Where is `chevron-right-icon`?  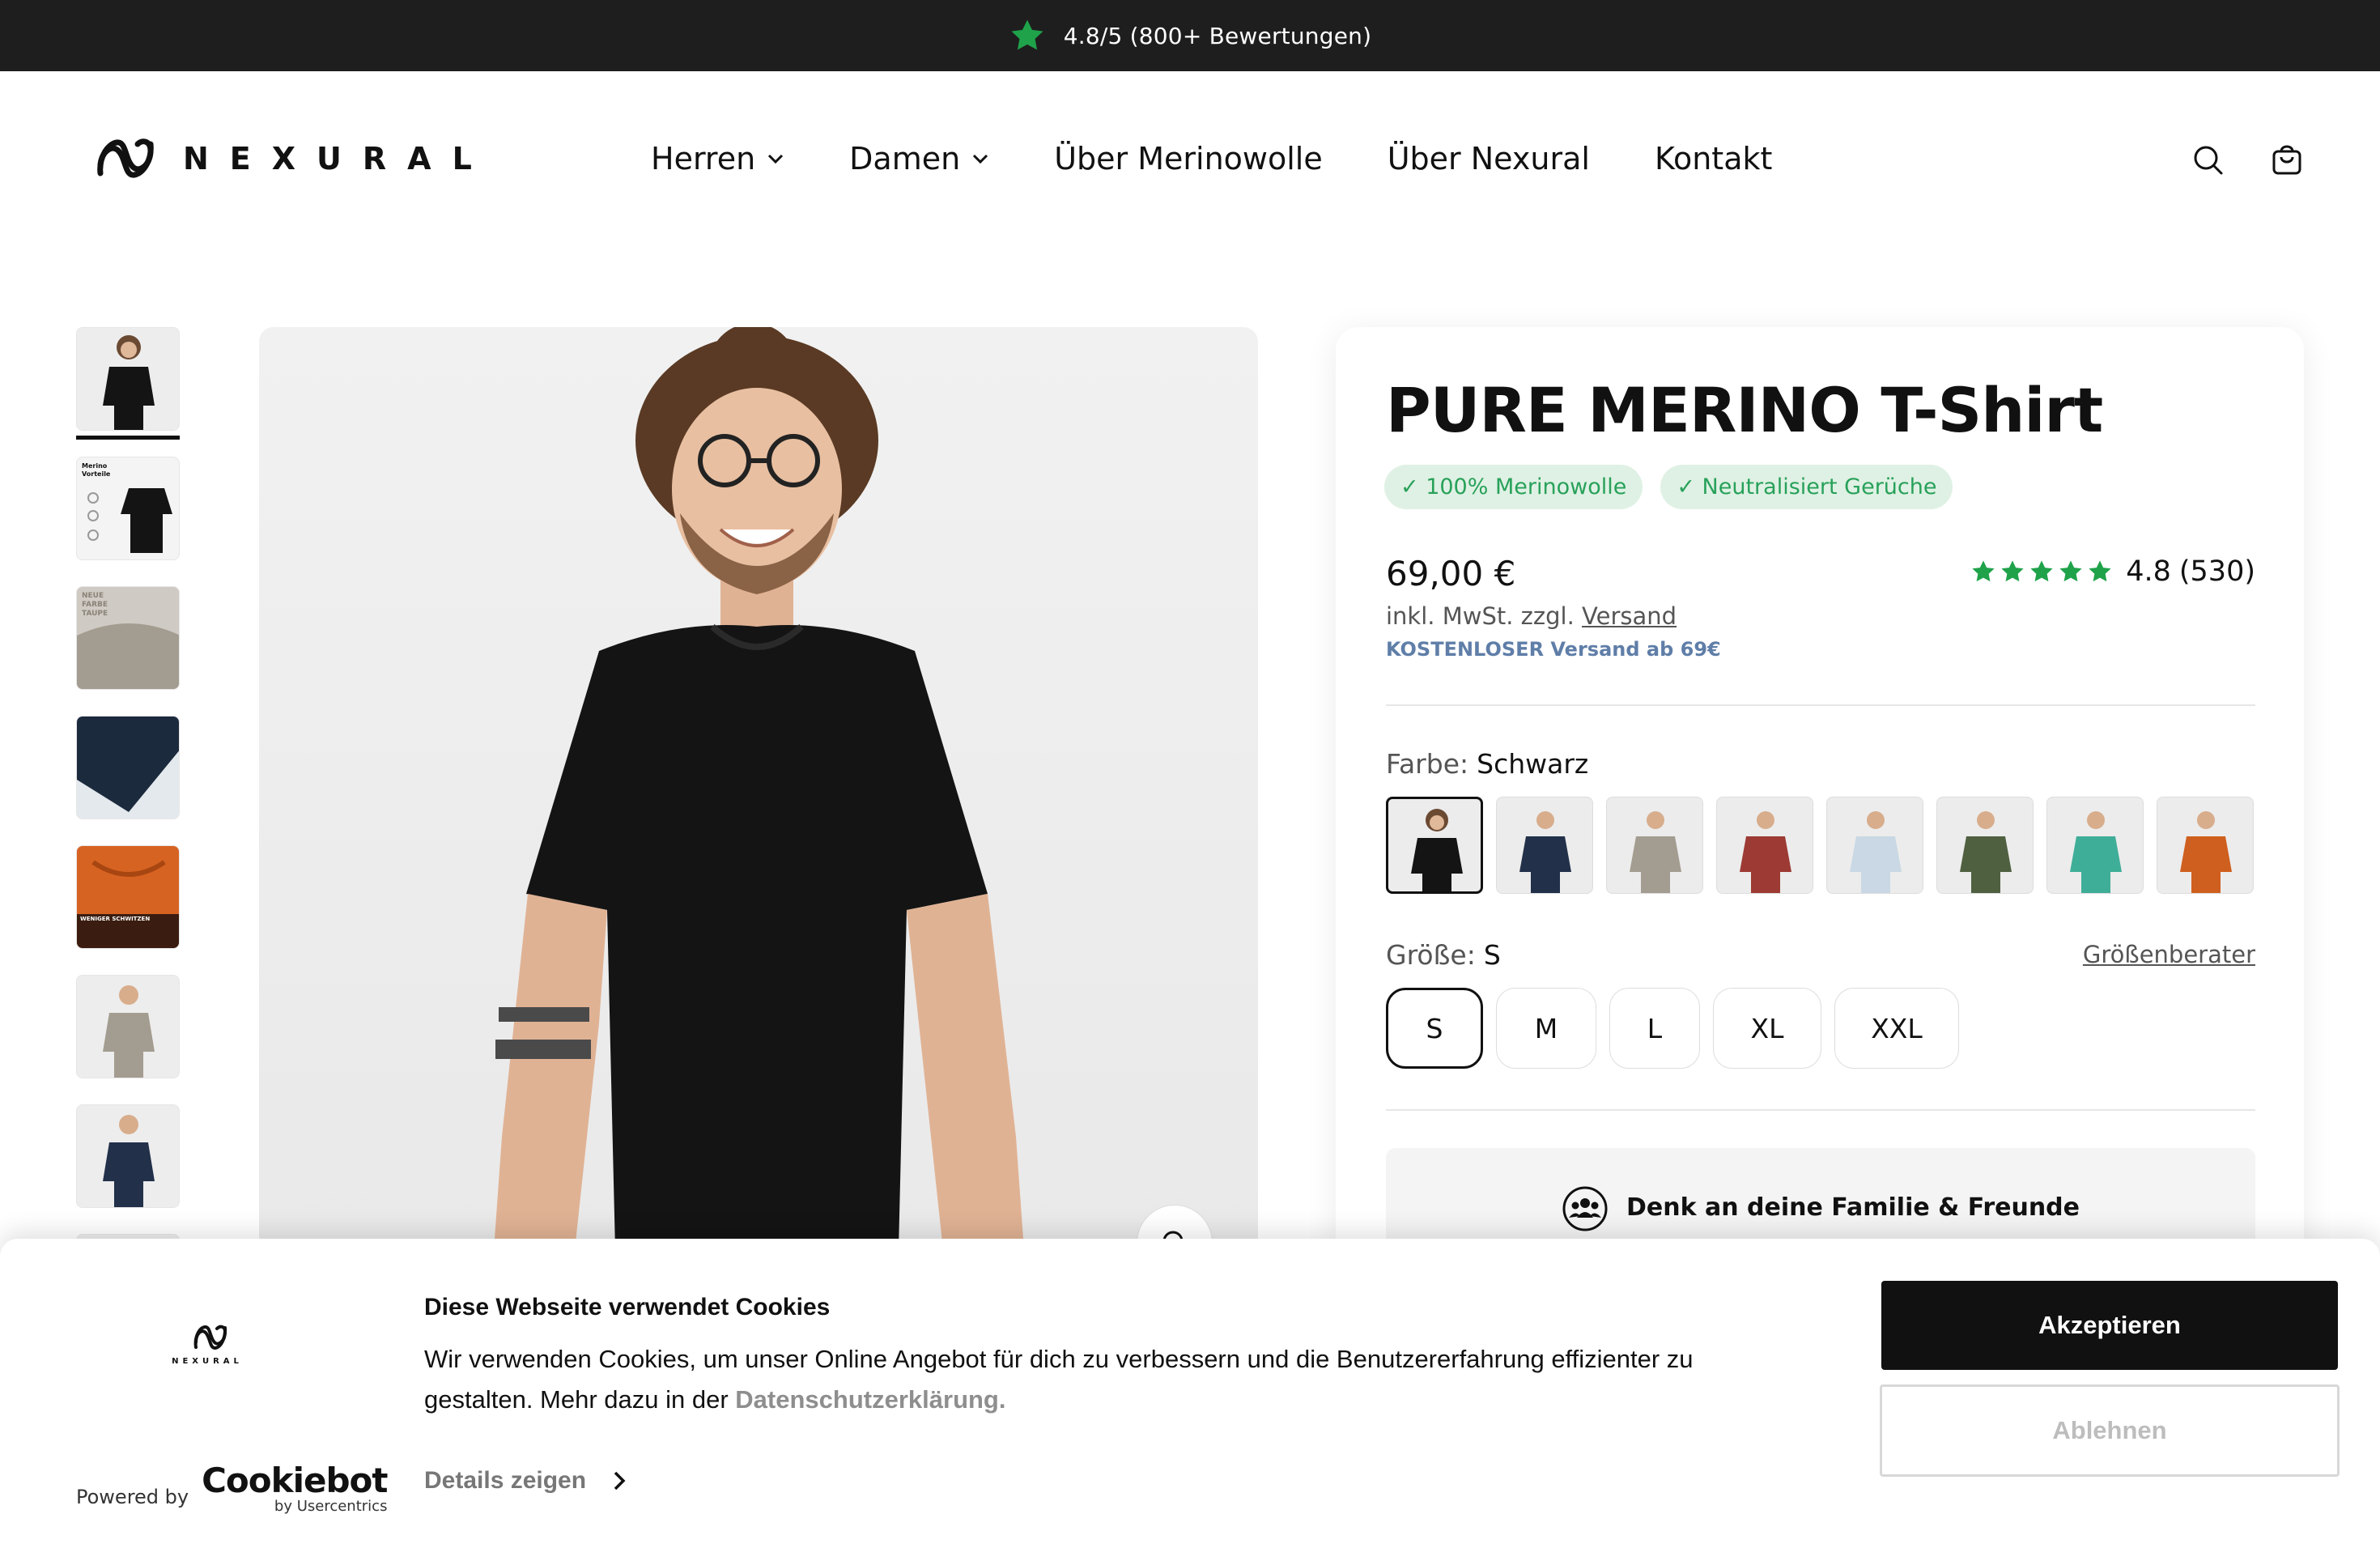 chevron-right-icon is located at coordinates (620, 1481).